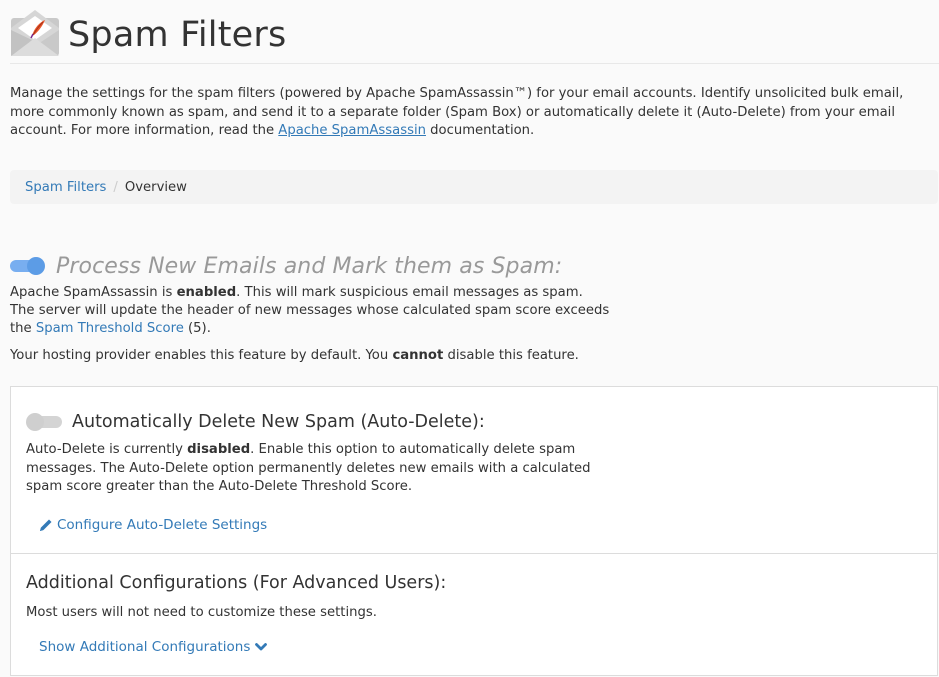  Describe the element at coordinates (177, 34) in the screenshot. I see `page-title: Spam Filters` at that location.